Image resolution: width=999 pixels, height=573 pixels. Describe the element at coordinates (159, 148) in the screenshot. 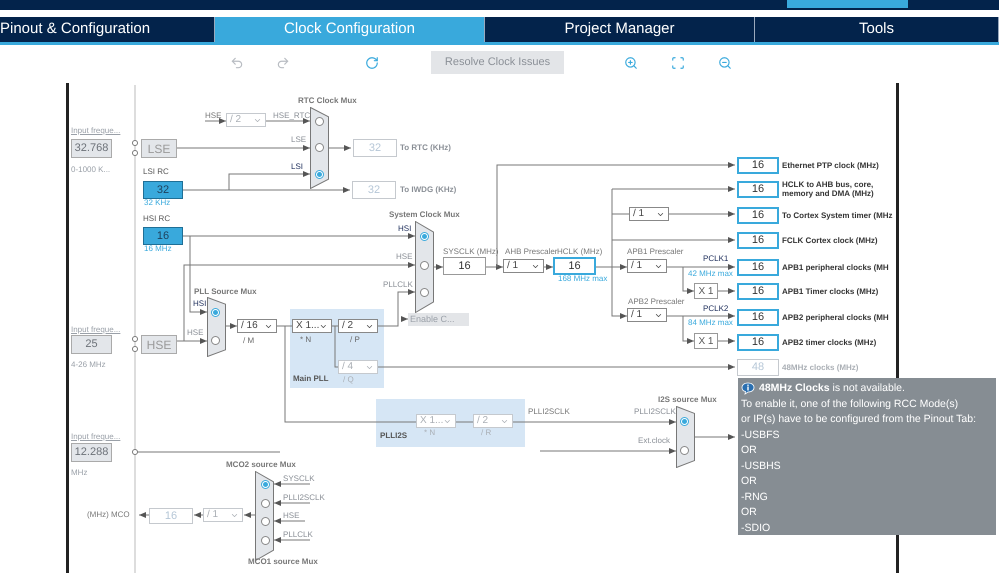

I see `source-block: LSE` at that location.